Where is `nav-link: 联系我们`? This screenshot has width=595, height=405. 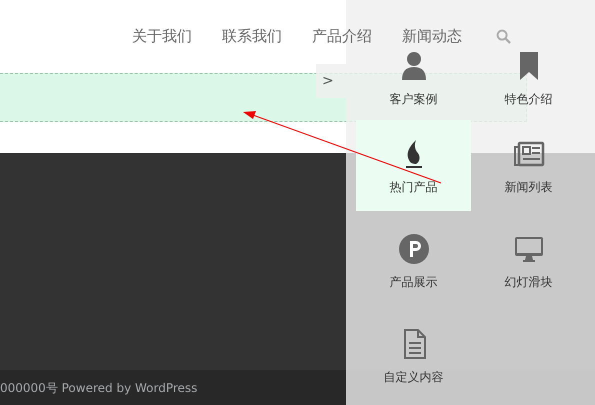
nav-link: 联系我们 is located at coordinates (252, 36).